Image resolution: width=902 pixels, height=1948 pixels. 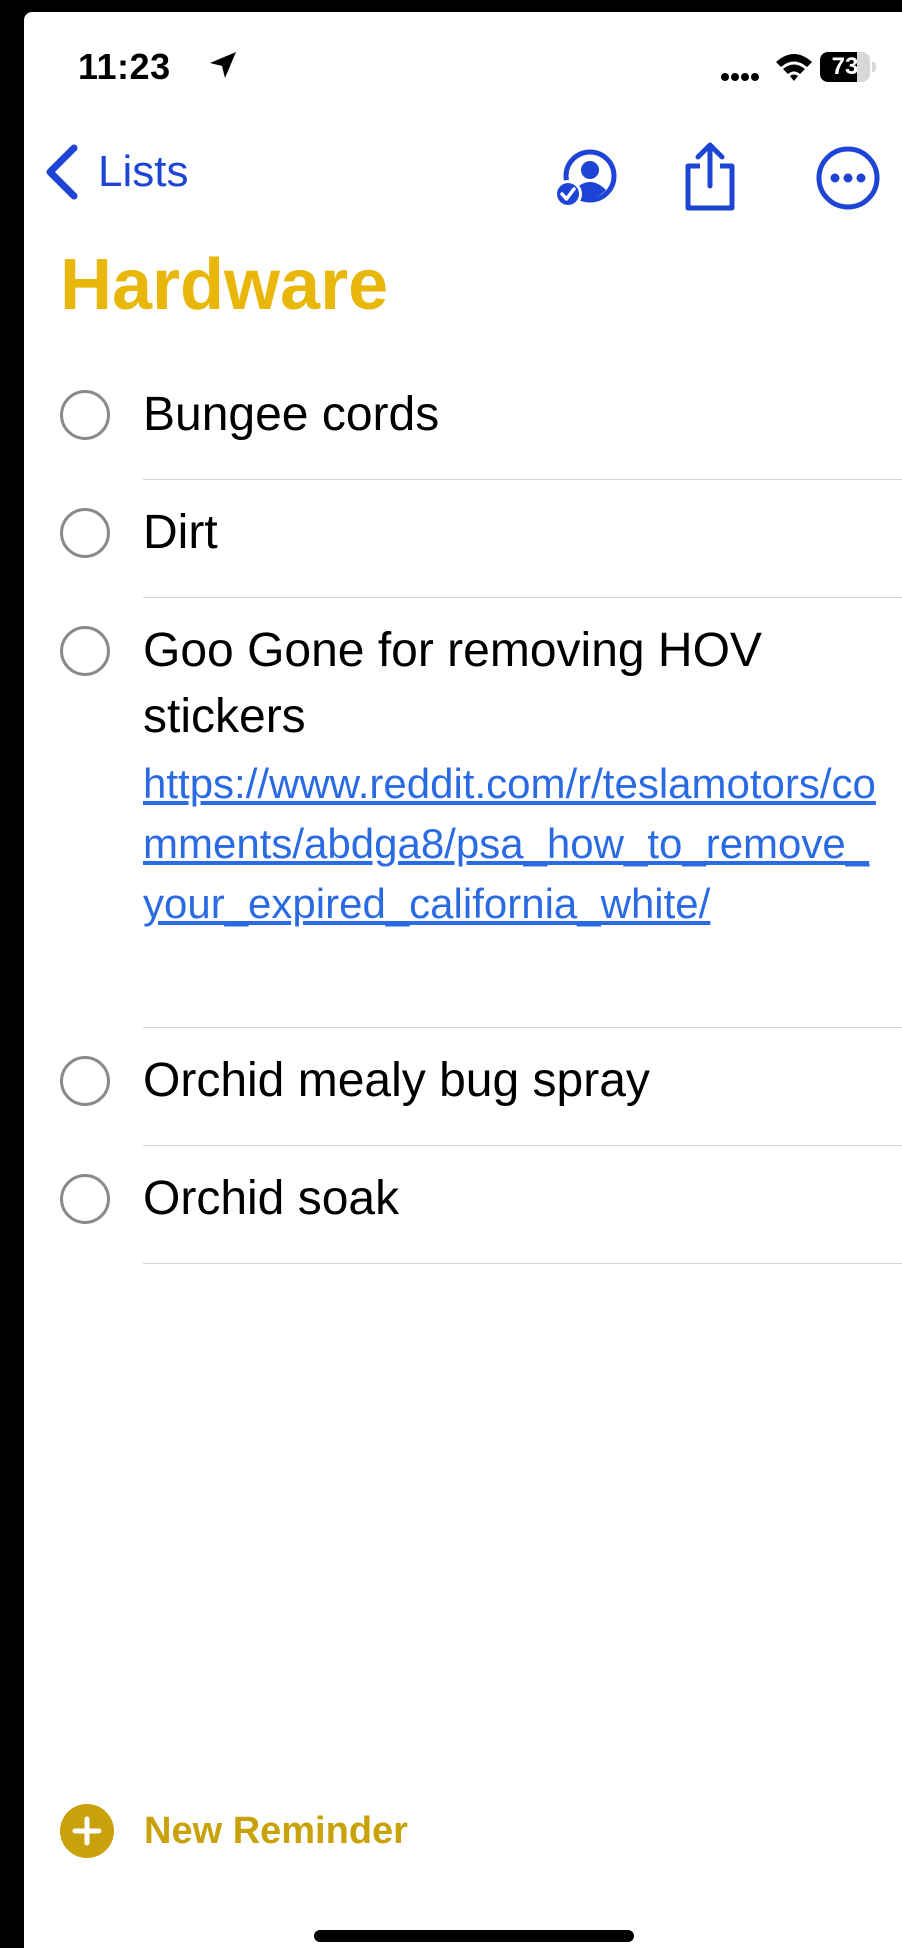 I want to click on share-button, so click(x=710, y=177).